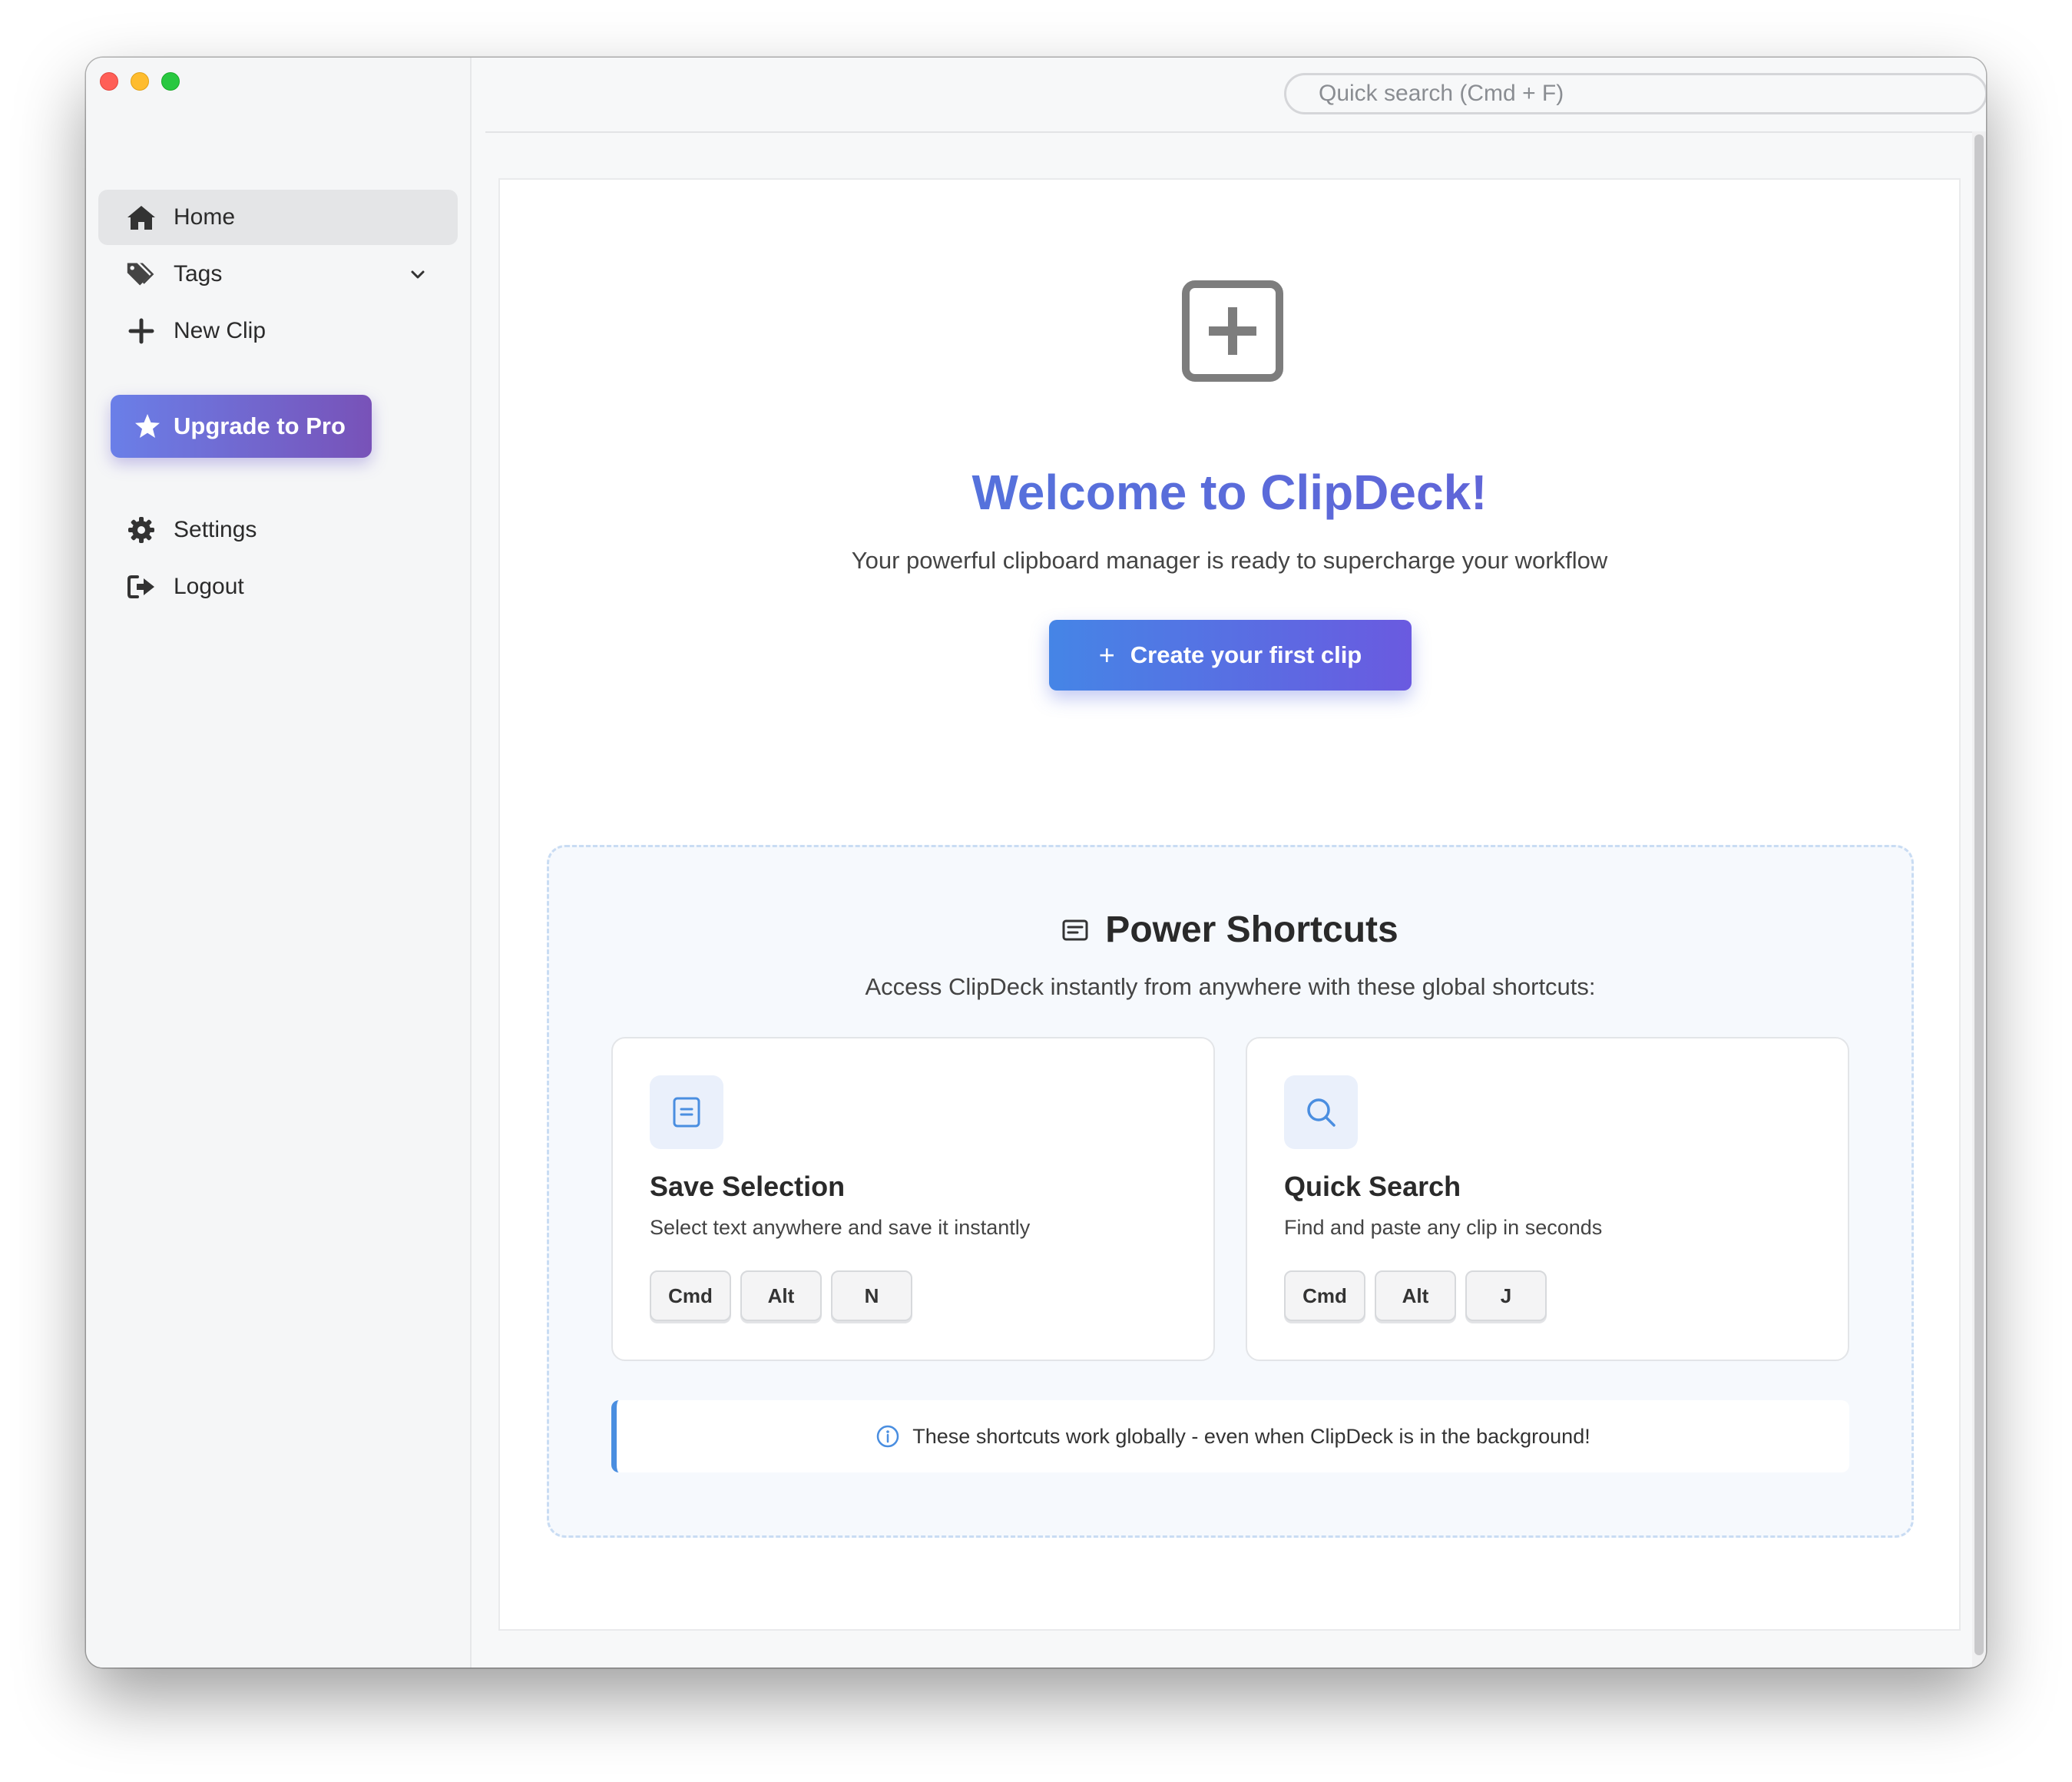  Describe the element at coordinates (1321, 1112) in the screenshot. I see `search-icon` at that location.